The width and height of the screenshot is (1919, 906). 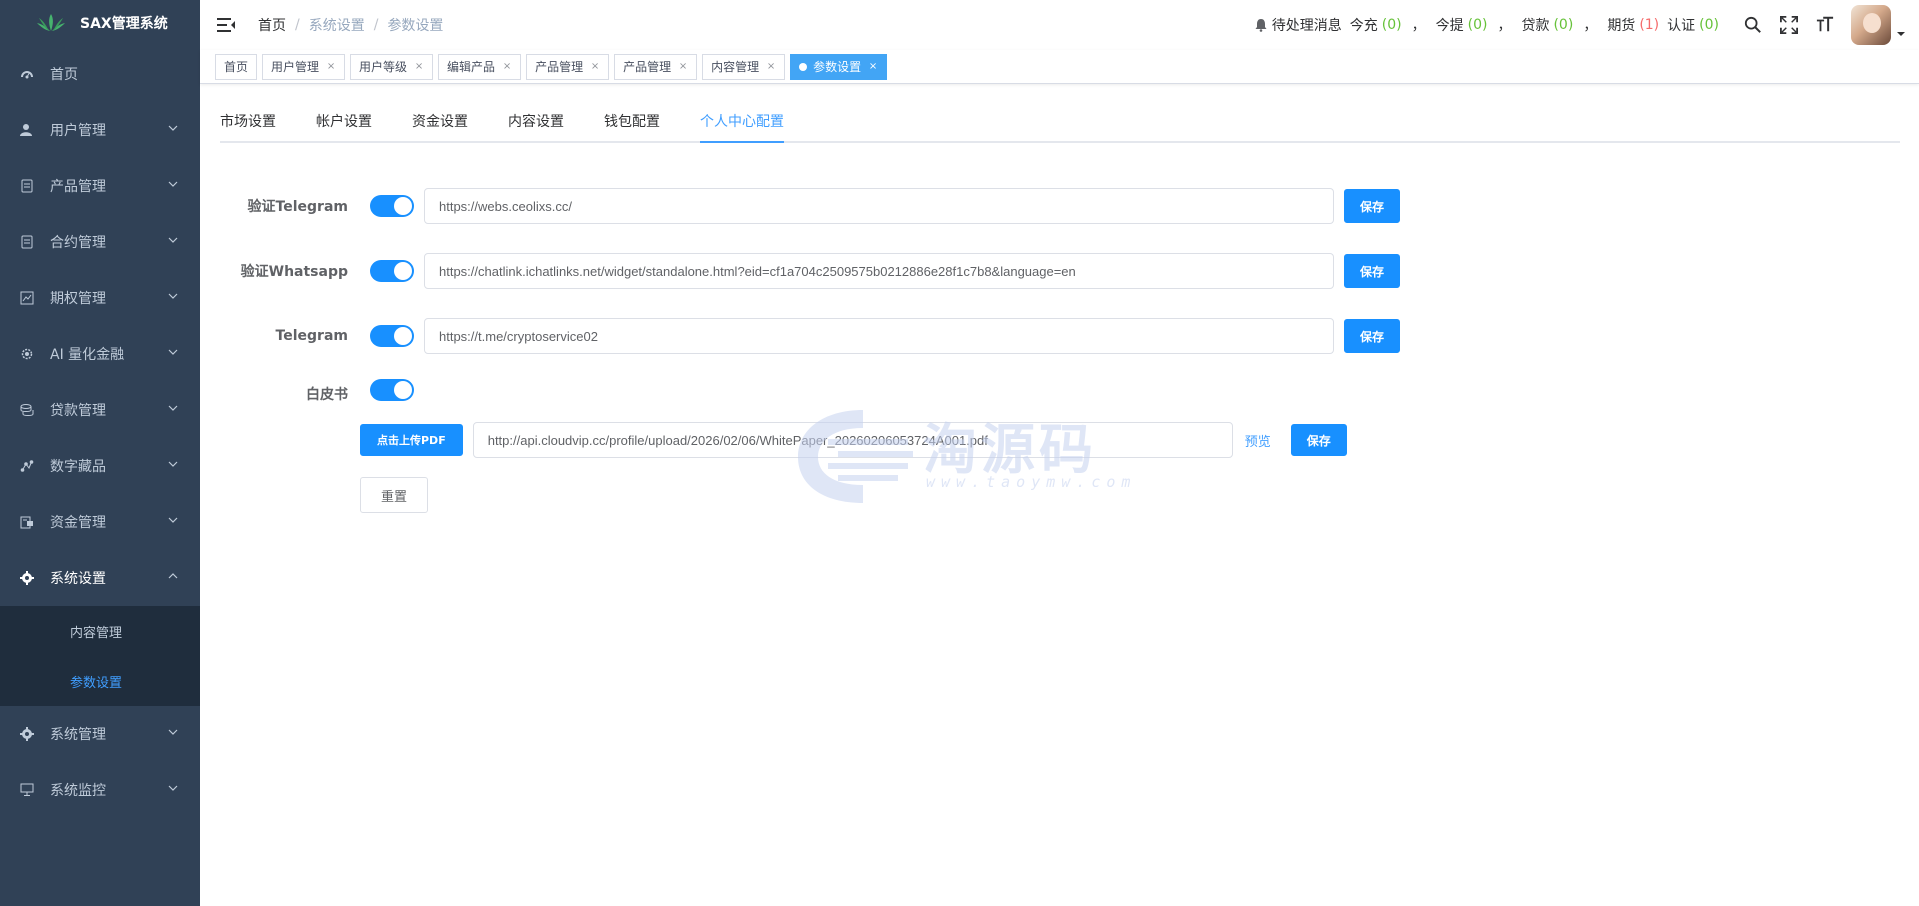 I want to click on sidebar-item-system-management: 系统管理, so click(x=100, y=734).